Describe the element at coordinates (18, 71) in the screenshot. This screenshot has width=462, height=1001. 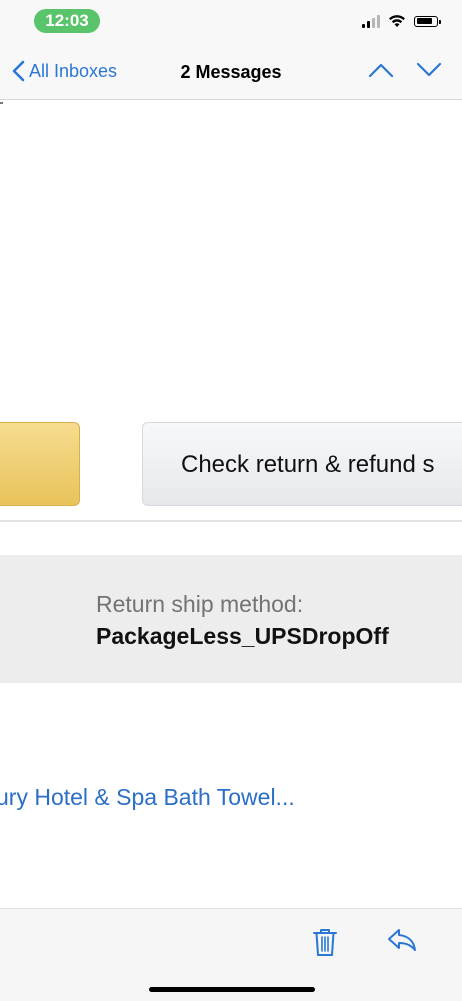
I see `chevron-left-icon` at that location.